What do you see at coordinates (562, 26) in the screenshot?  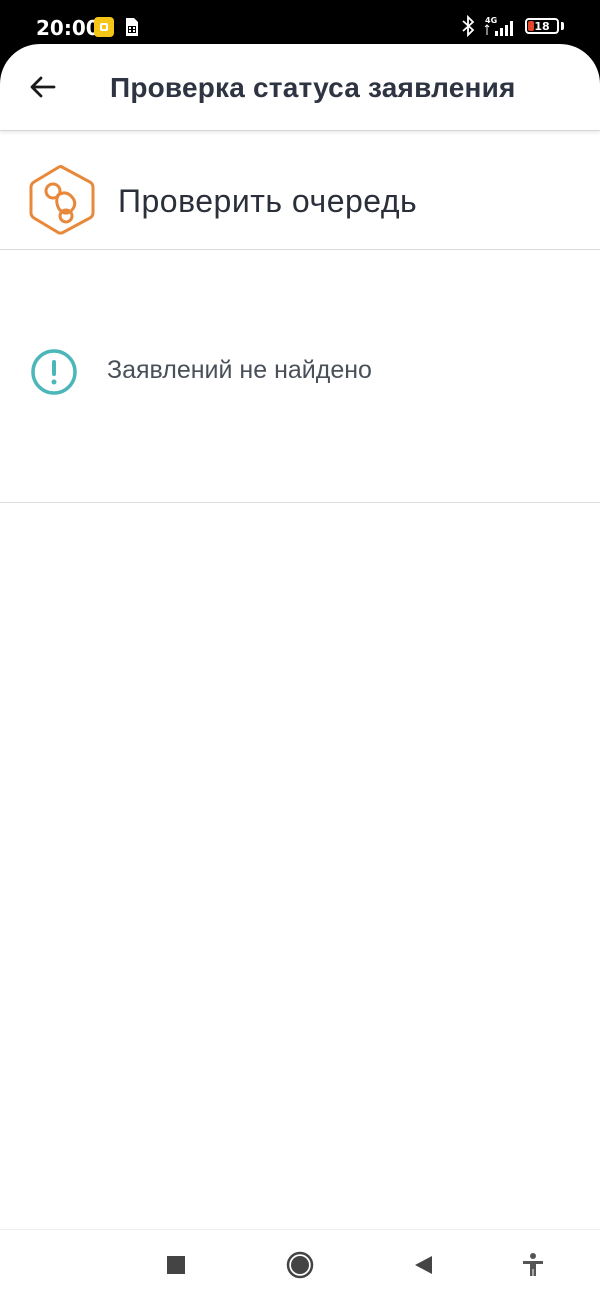 I see `battery-tip` at bounding box center [562, 26].